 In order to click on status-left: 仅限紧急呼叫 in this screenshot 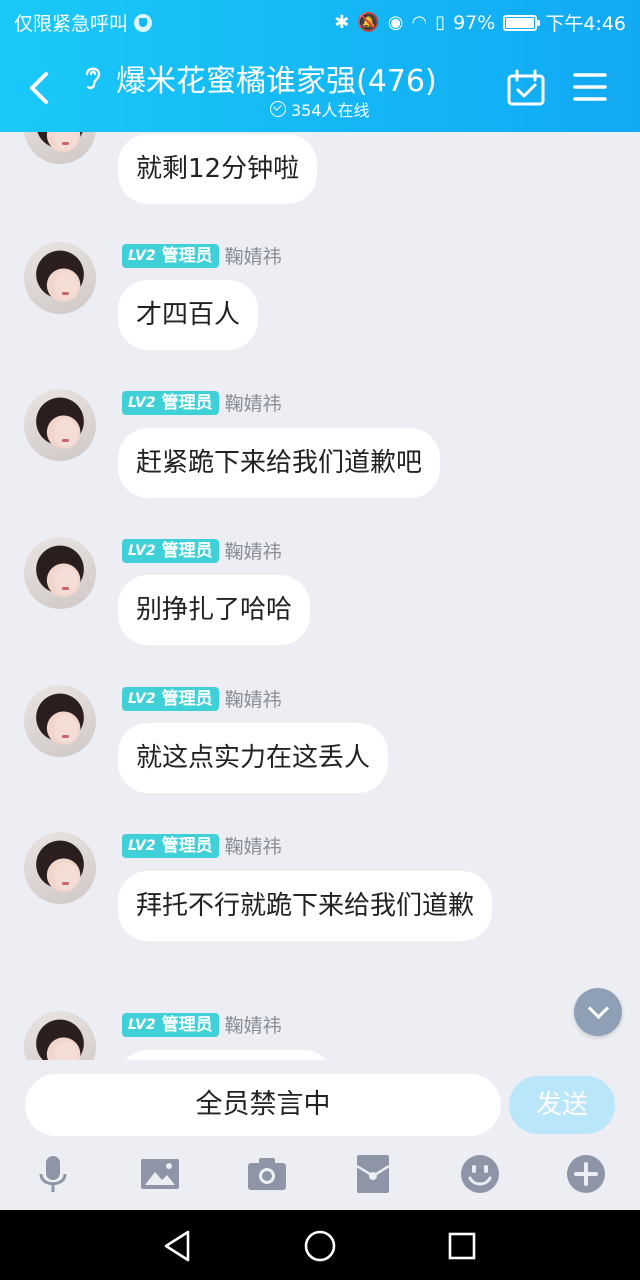, I will do `click(83, 22)`.